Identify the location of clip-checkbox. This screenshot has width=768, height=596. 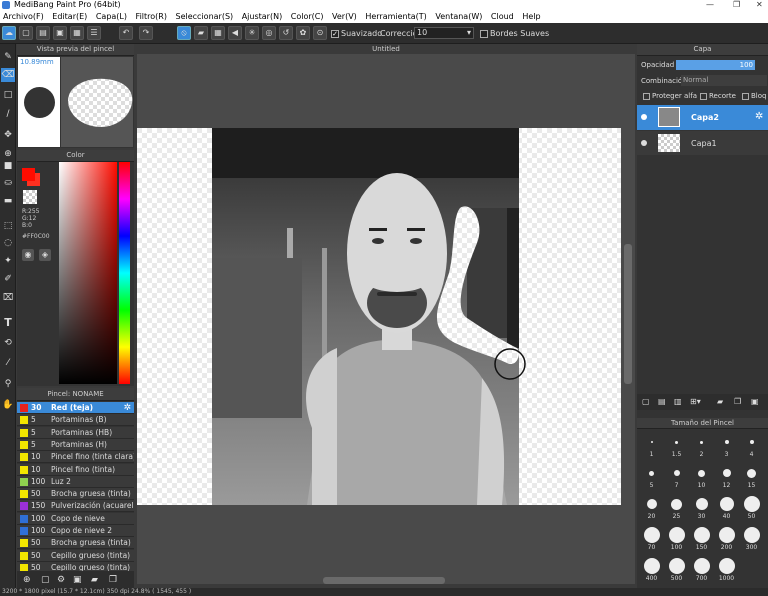
(703, 96).